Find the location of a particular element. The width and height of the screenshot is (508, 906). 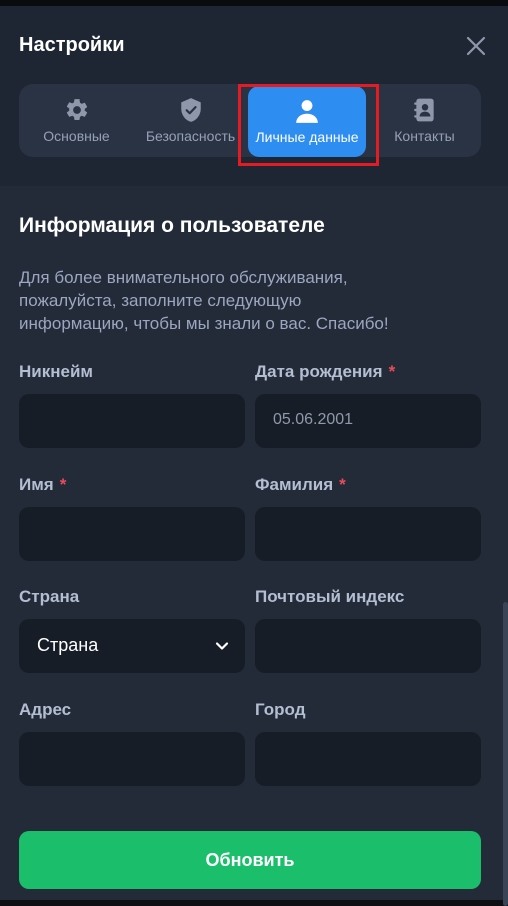

nickname-input is located at coordinates (132, 421).